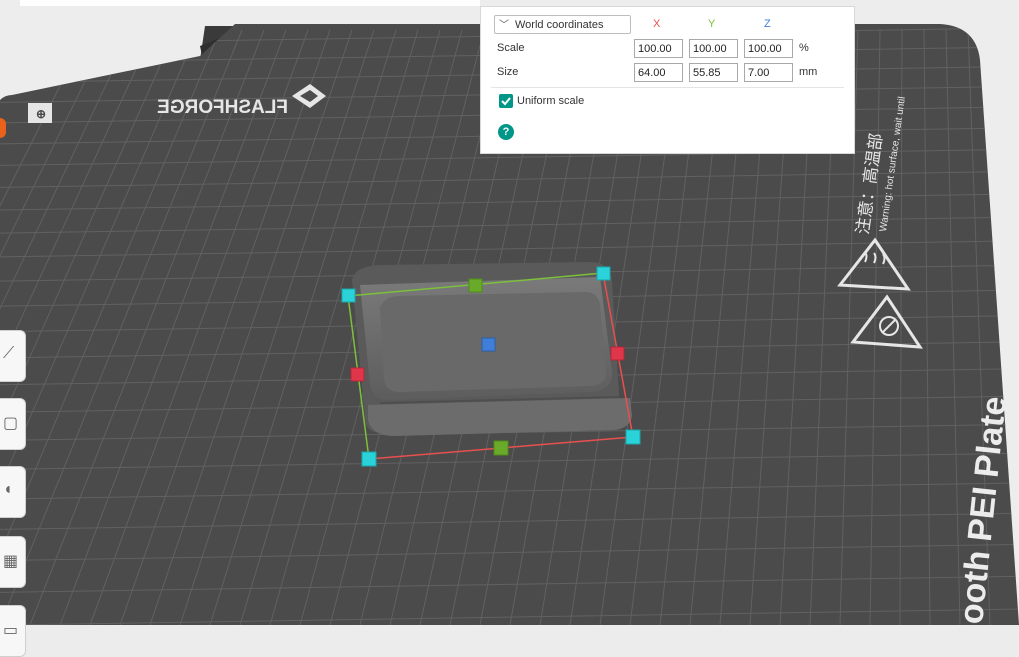 This screenshot has height=657, width=1019. What do you see at coordinates (808, 72) in the screenshot?
I see `size-unit: mm` at bounding box center [808, 72].